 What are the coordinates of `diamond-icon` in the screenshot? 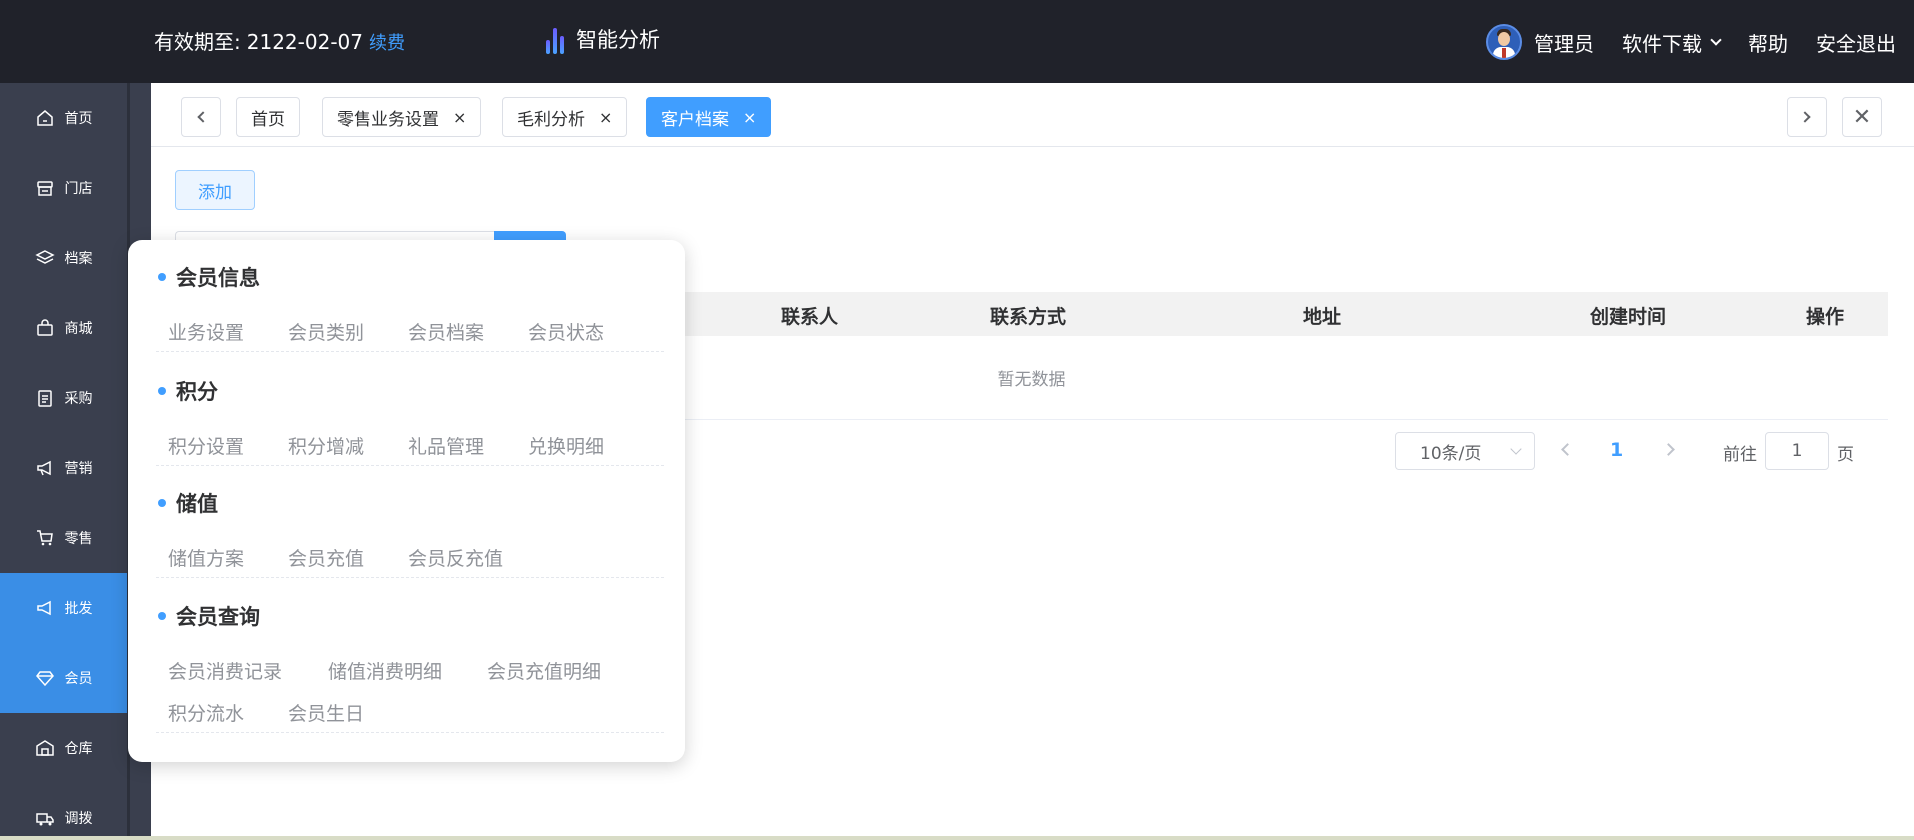 It's located at (44, 679).